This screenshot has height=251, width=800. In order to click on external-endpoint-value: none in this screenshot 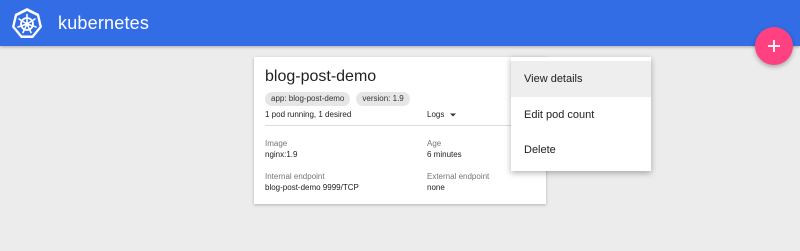, I will do `click(436, 187)`.